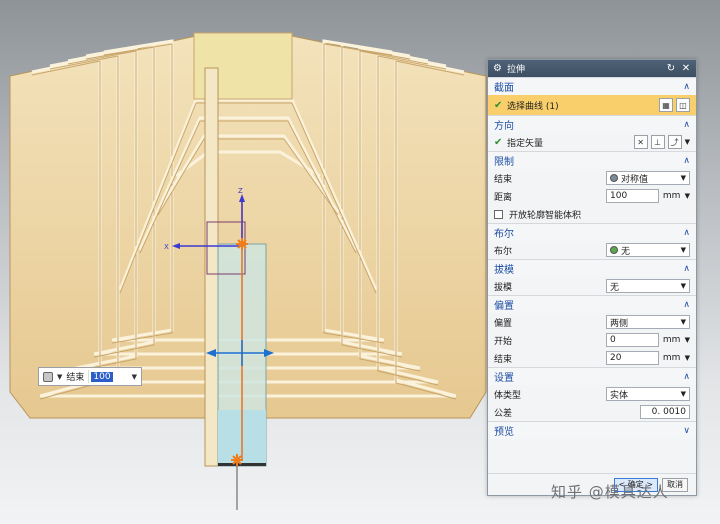 The height and width of the screenshot is (524, 720). Describe the element at coordinates (632, 358) in the screenshot. I see `offset-end-input: 20` at that location.